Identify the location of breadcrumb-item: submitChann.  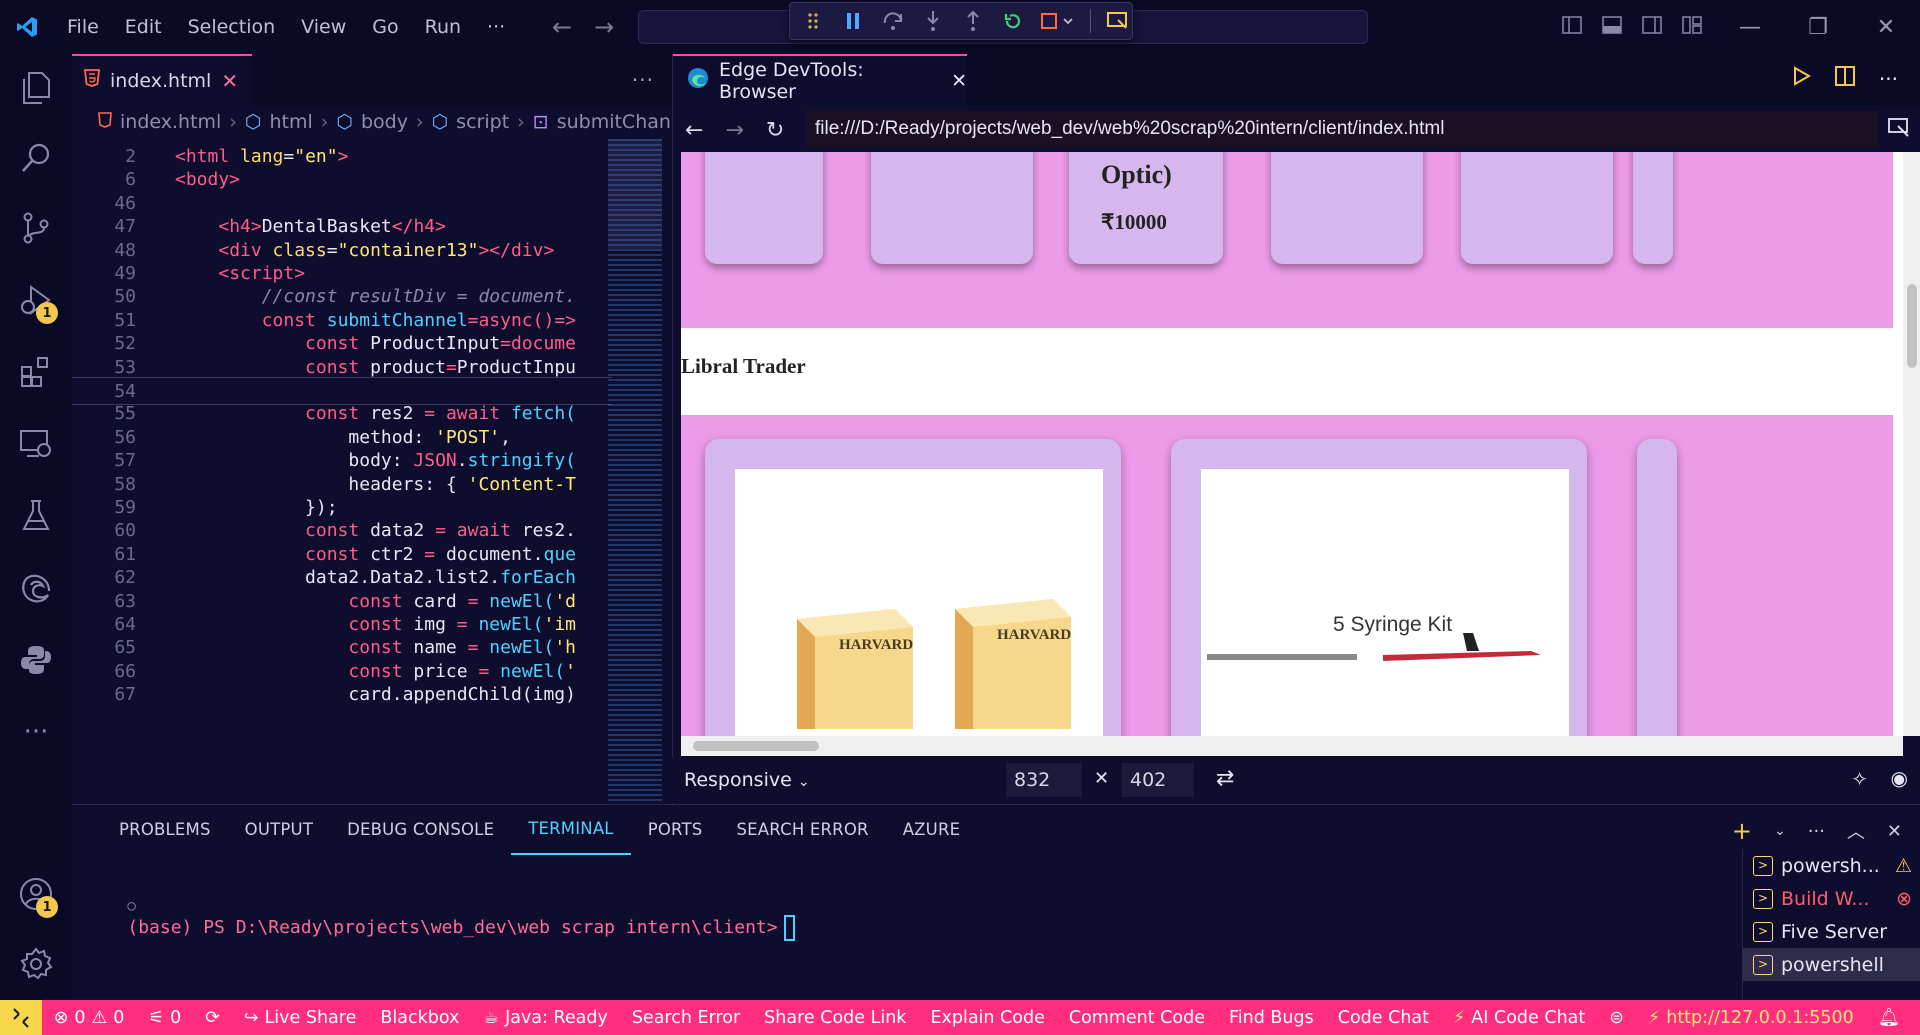
(614, 122).